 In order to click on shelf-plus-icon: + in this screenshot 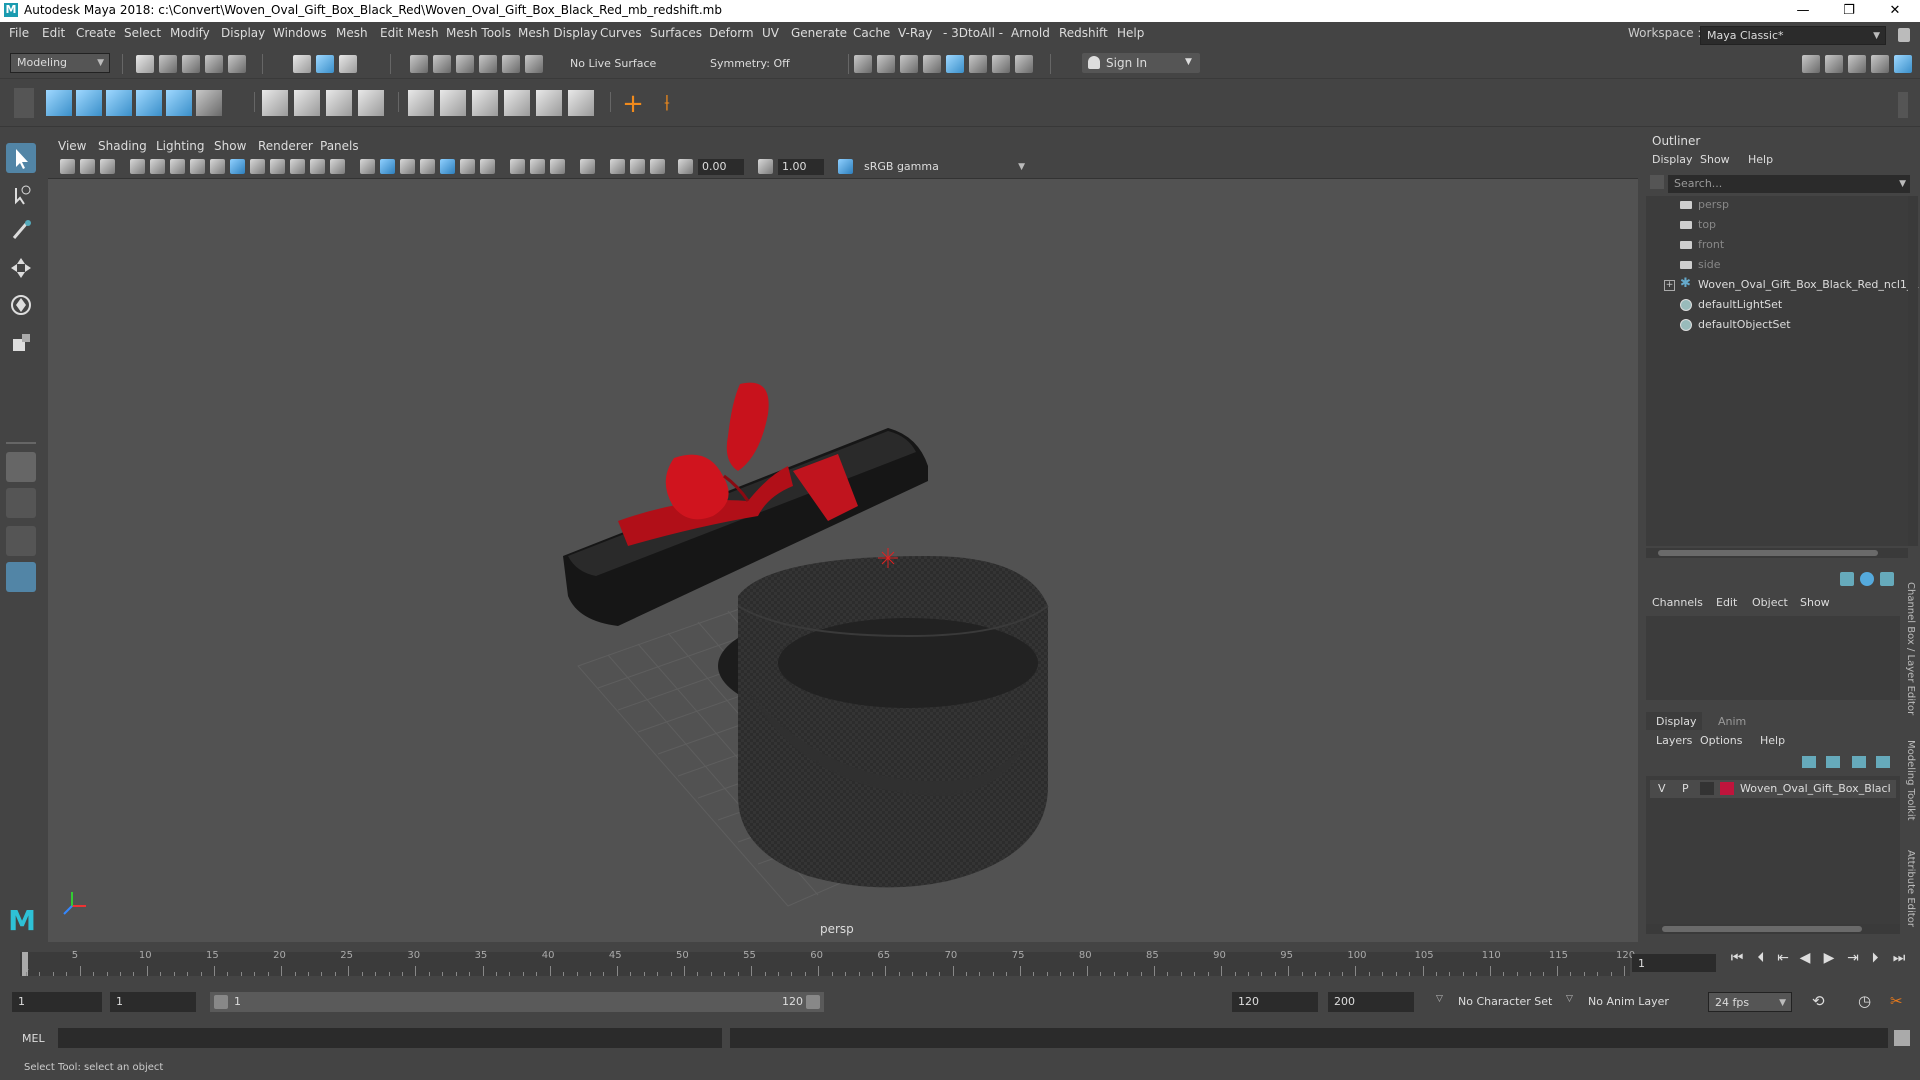, I will do `click(633, 104)`.